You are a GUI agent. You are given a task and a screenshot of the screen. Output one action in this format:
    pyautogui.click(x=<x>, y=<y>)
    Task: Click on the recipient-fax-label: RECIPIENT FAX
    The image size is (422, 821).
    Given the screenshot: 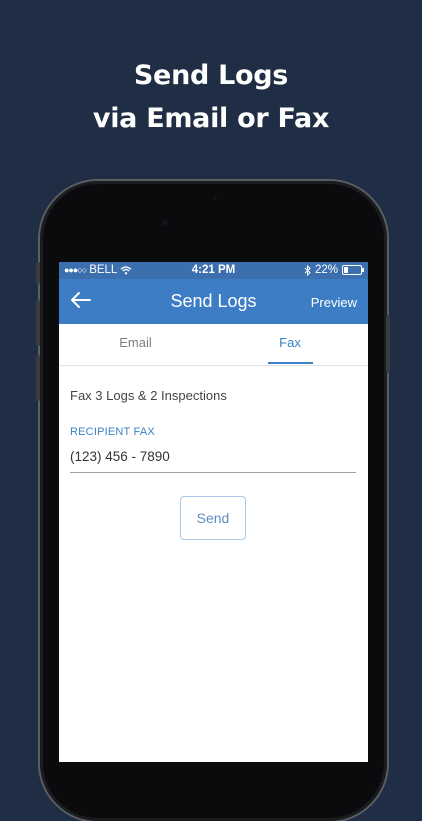 What is the action you would take?
    pyautogui.click(x=112, y=432)
    